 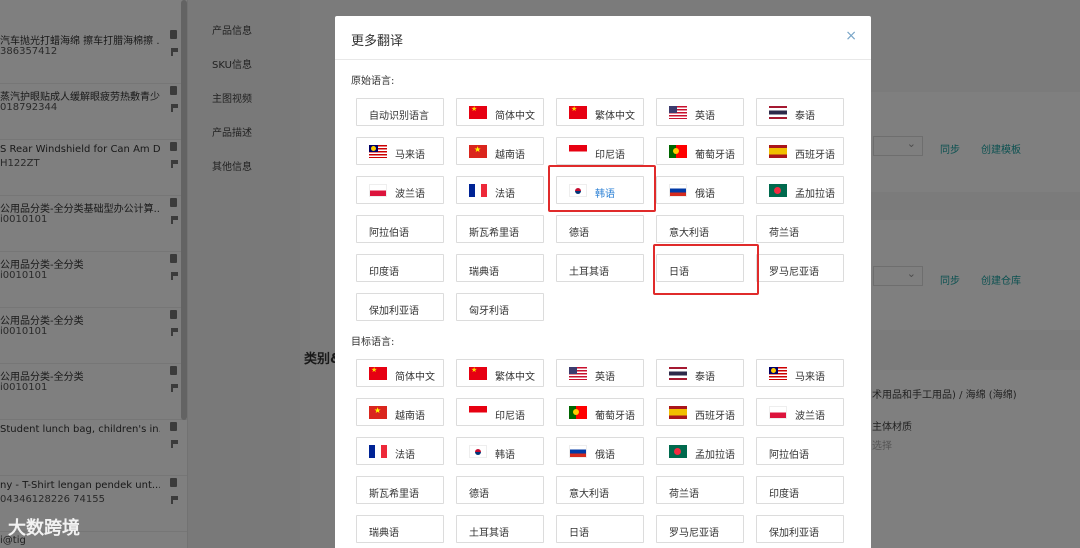 I want to click on language-option: 匈牙利语, so click(x=500, y=307).